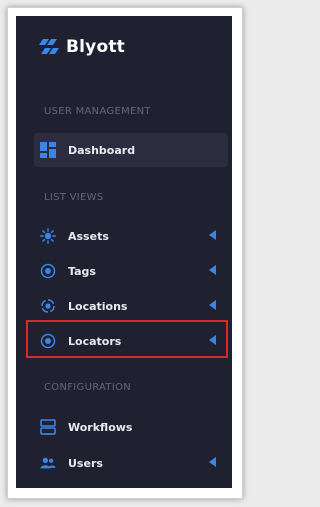 The image size is (320, 507). Describe the element at coordinates (131, 463) in the screenshot. I see `sidebar-item-users: Users` at that location.